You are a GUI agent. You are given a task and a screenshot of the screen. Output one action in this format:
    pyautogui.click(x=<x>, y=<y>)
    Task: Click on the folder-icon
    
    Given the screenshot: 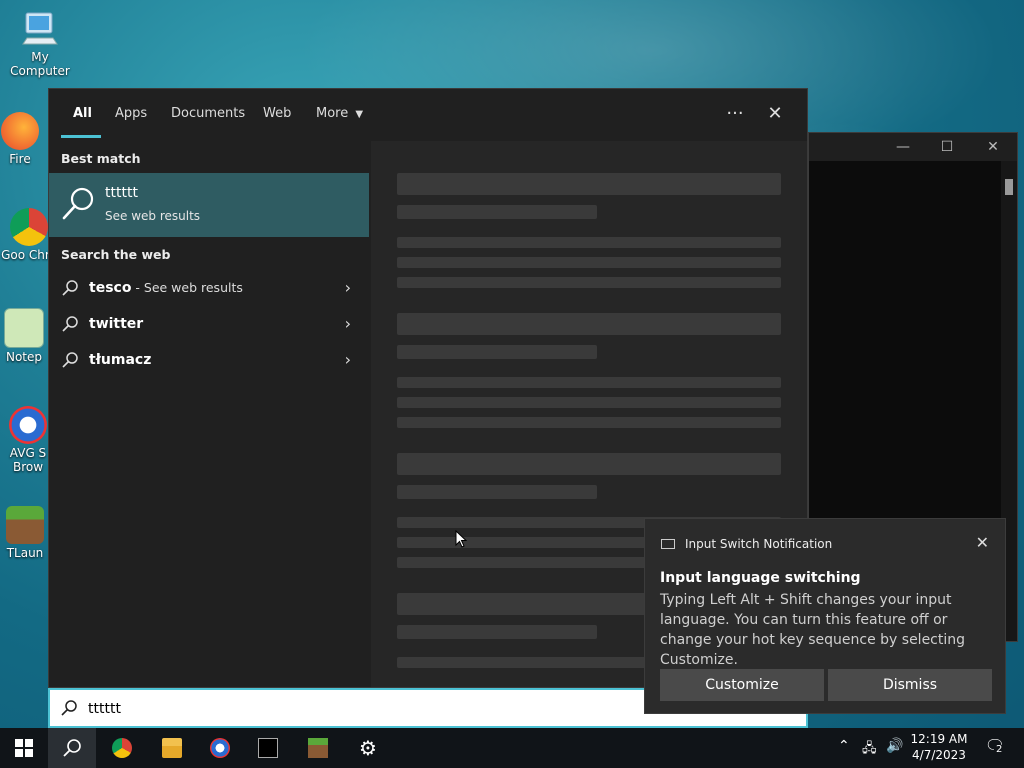 What is the action you would take?
    pyautogui.click(x=172, y=748)
    